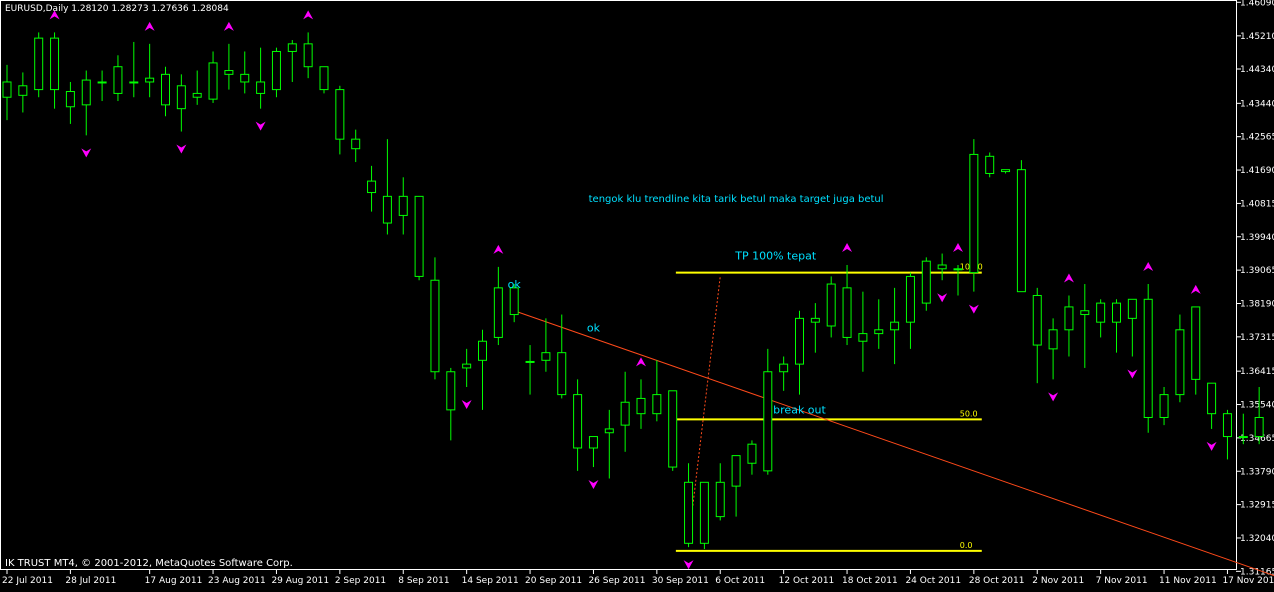 The width and height of the screenshot is (1274, 592). I want to click on x-tick-label: 14 Sep 2011, so click(490, 581).